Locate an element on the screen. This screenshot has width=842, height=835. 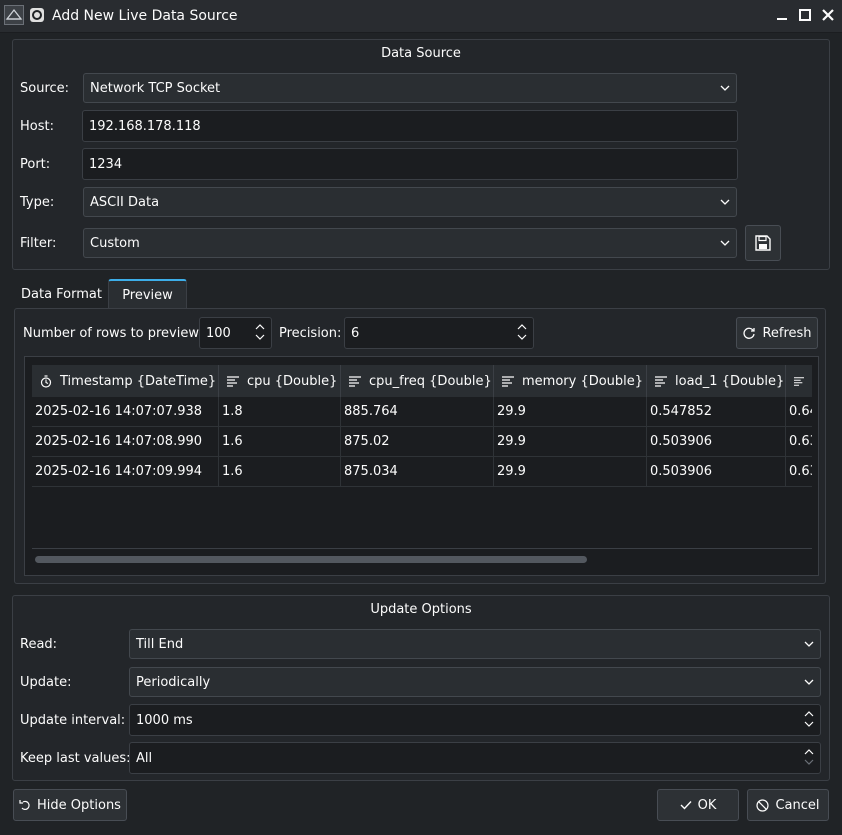
column-header-cpu-freq: cpu_freq {Double} is located at coordinates (417, 381).